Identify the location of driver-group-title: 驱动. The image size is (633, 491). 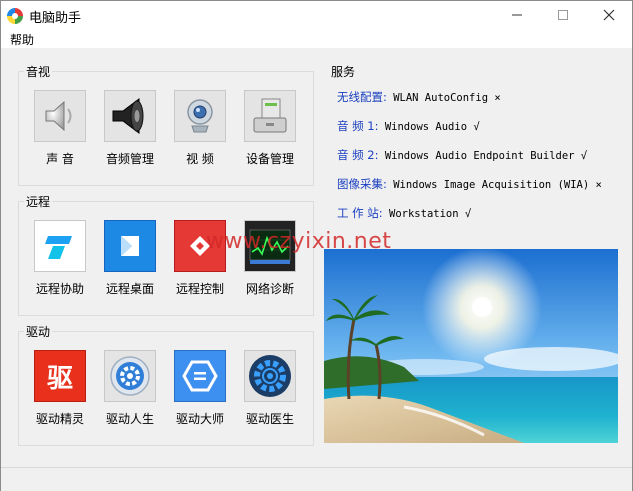
(38, 331).